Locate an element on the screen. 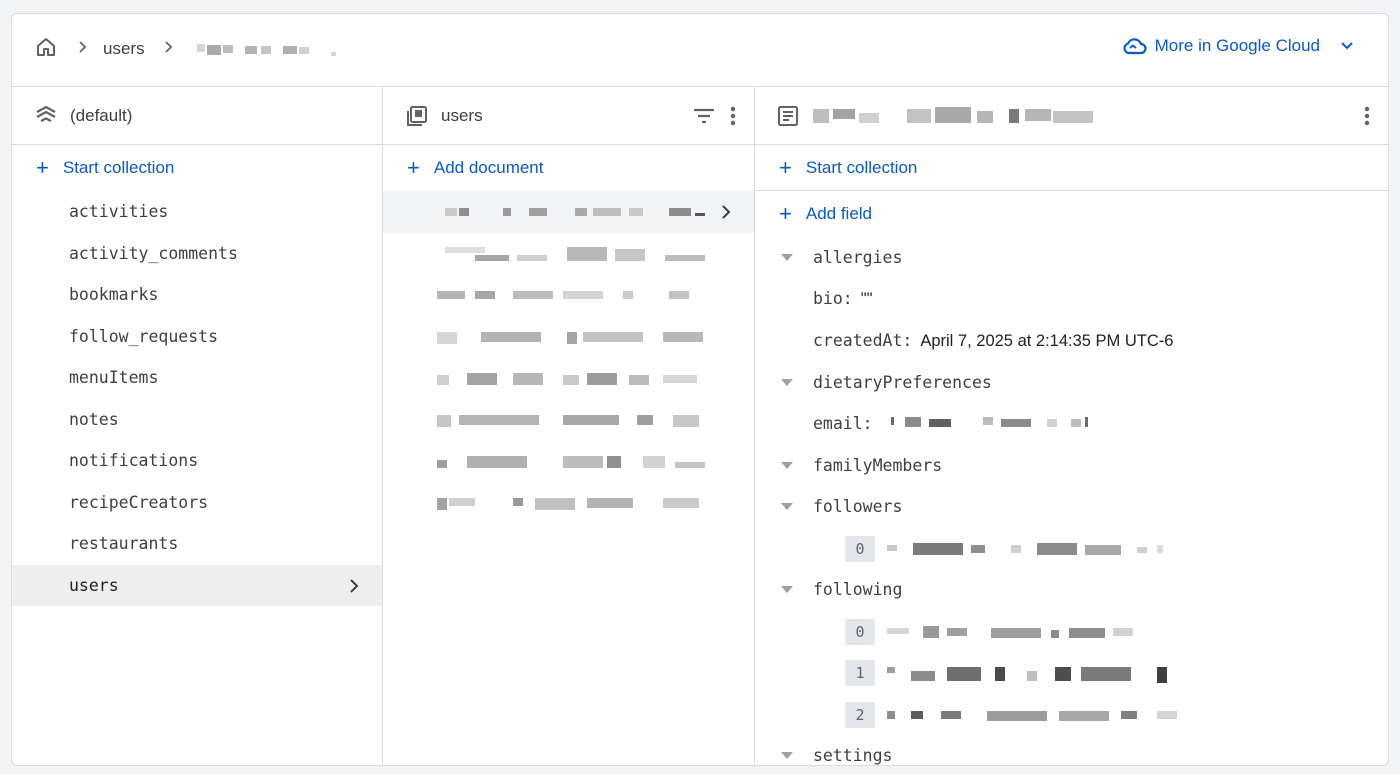 This screenshot has width=1400, height=774. field-dietaryPreferences: dietaryPreferences is located at coordinates (1071, 383).